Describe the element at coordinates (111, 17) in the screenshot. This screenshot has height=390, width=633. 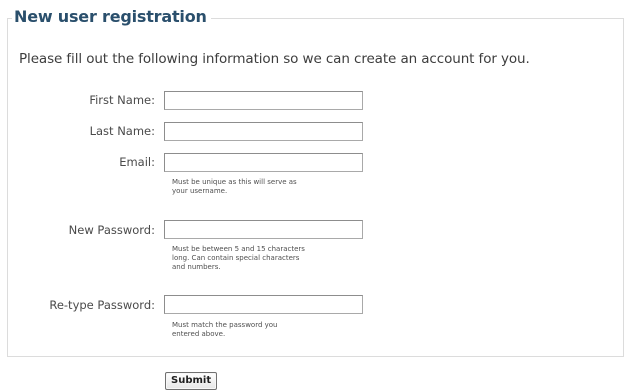
I see `form-title: New user registration` at that location.